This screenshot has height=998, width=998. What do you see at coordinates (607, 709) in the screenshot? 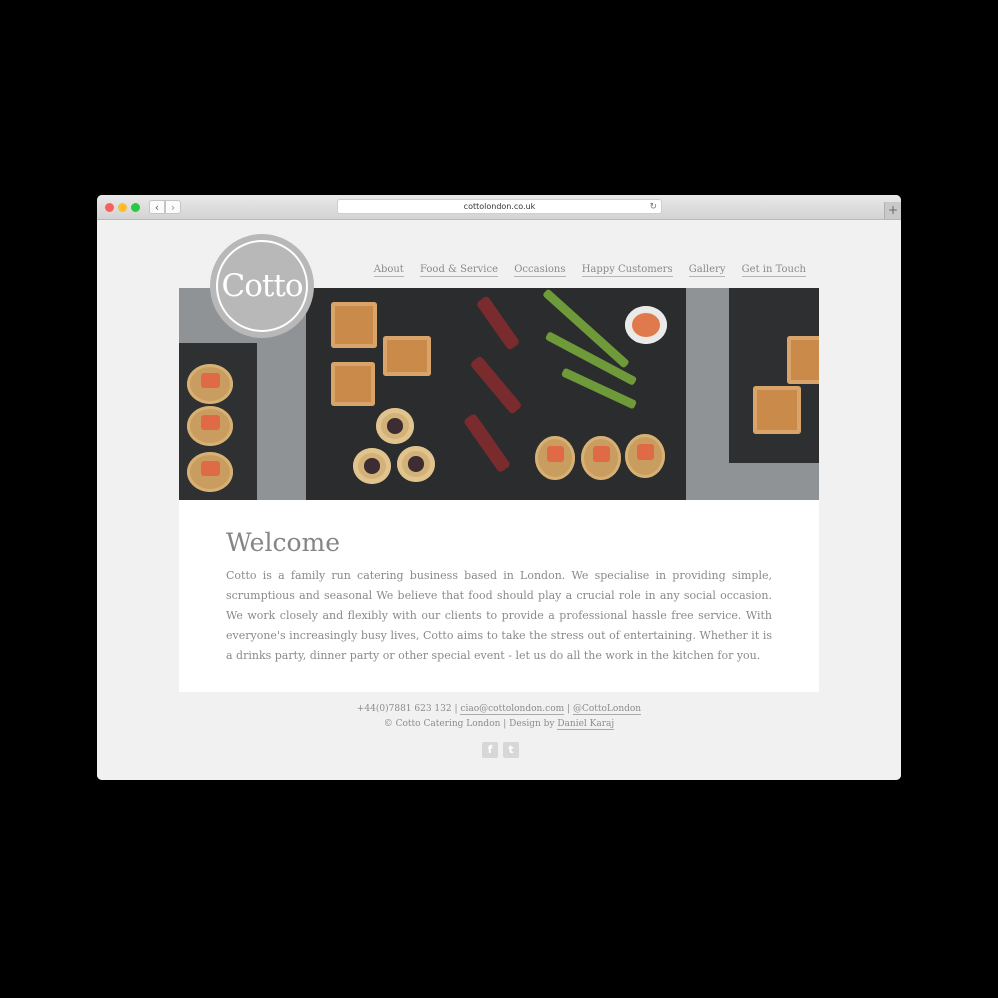
I see `footer-twitter-link: @CottoLondon` at bounding box center [607, 709].